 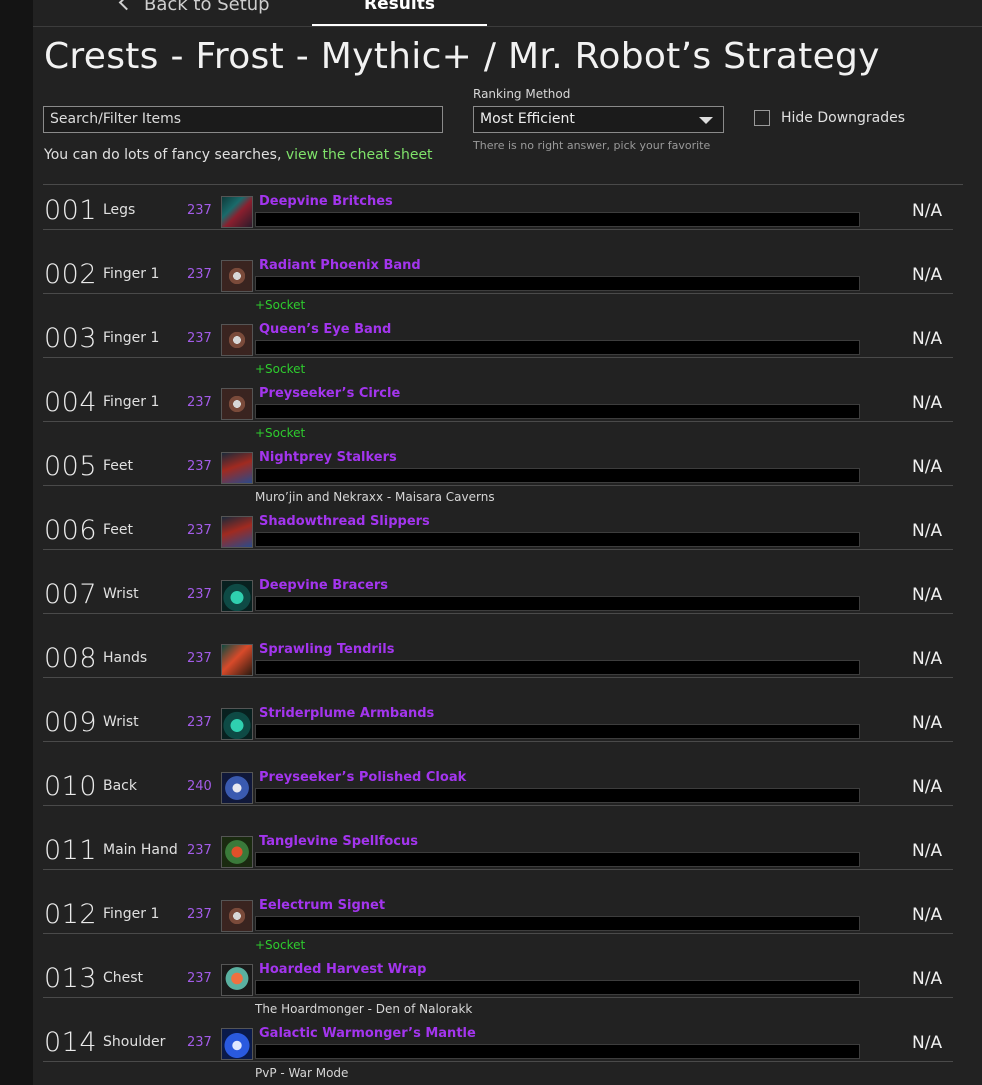 What do you see at coordinates (71, 338) in the screenshot?
I see `rank-number: 003` at bounding box center [71, 338].